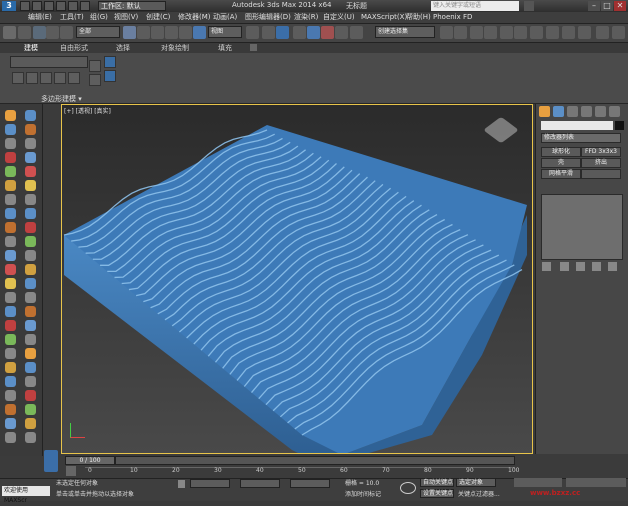 The image size is (628, 506). I want to click on named-selection-dropdown: 创建选择集, so click(405, 32).